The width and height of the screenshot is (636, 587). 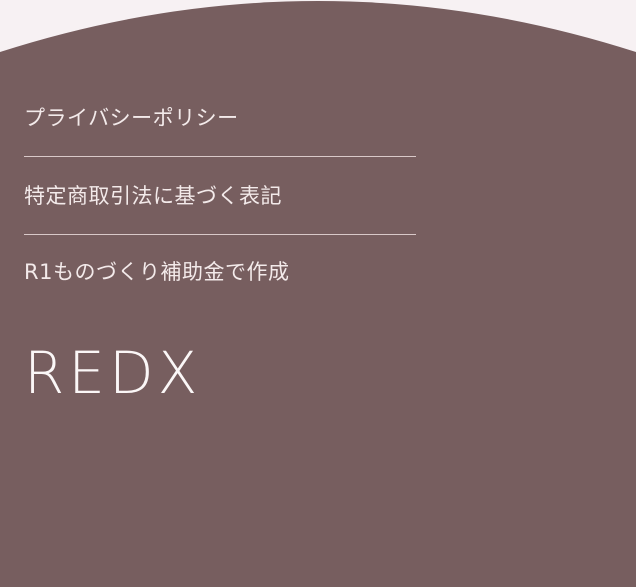 I want to click on commercial-transactions-link: 特定商取引法に基づく表記, so click(x=153, y=196).